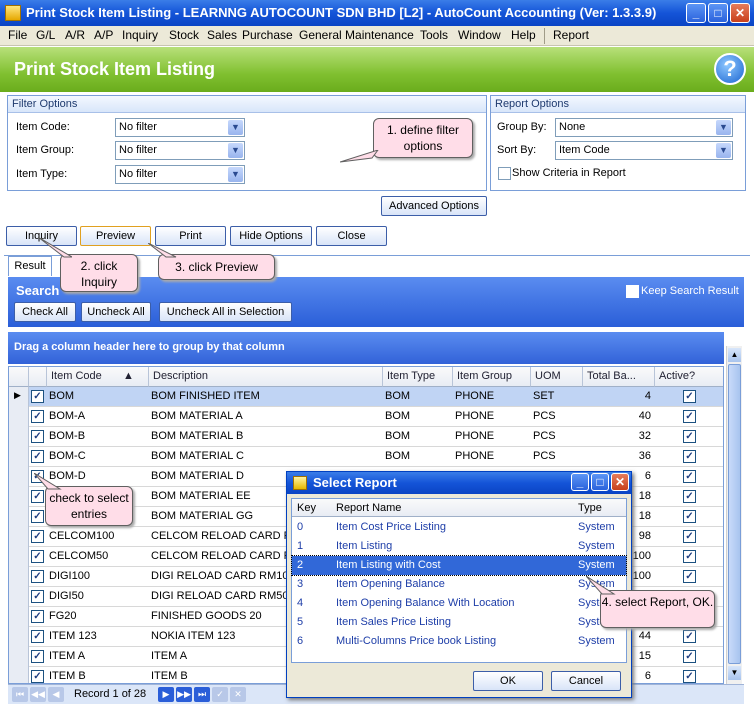 This screenshot has height=712, width=754. Describe the element at coordinates (38, 694) in the screenshot. I see `prev-page-icon: ◀◀` at that location.